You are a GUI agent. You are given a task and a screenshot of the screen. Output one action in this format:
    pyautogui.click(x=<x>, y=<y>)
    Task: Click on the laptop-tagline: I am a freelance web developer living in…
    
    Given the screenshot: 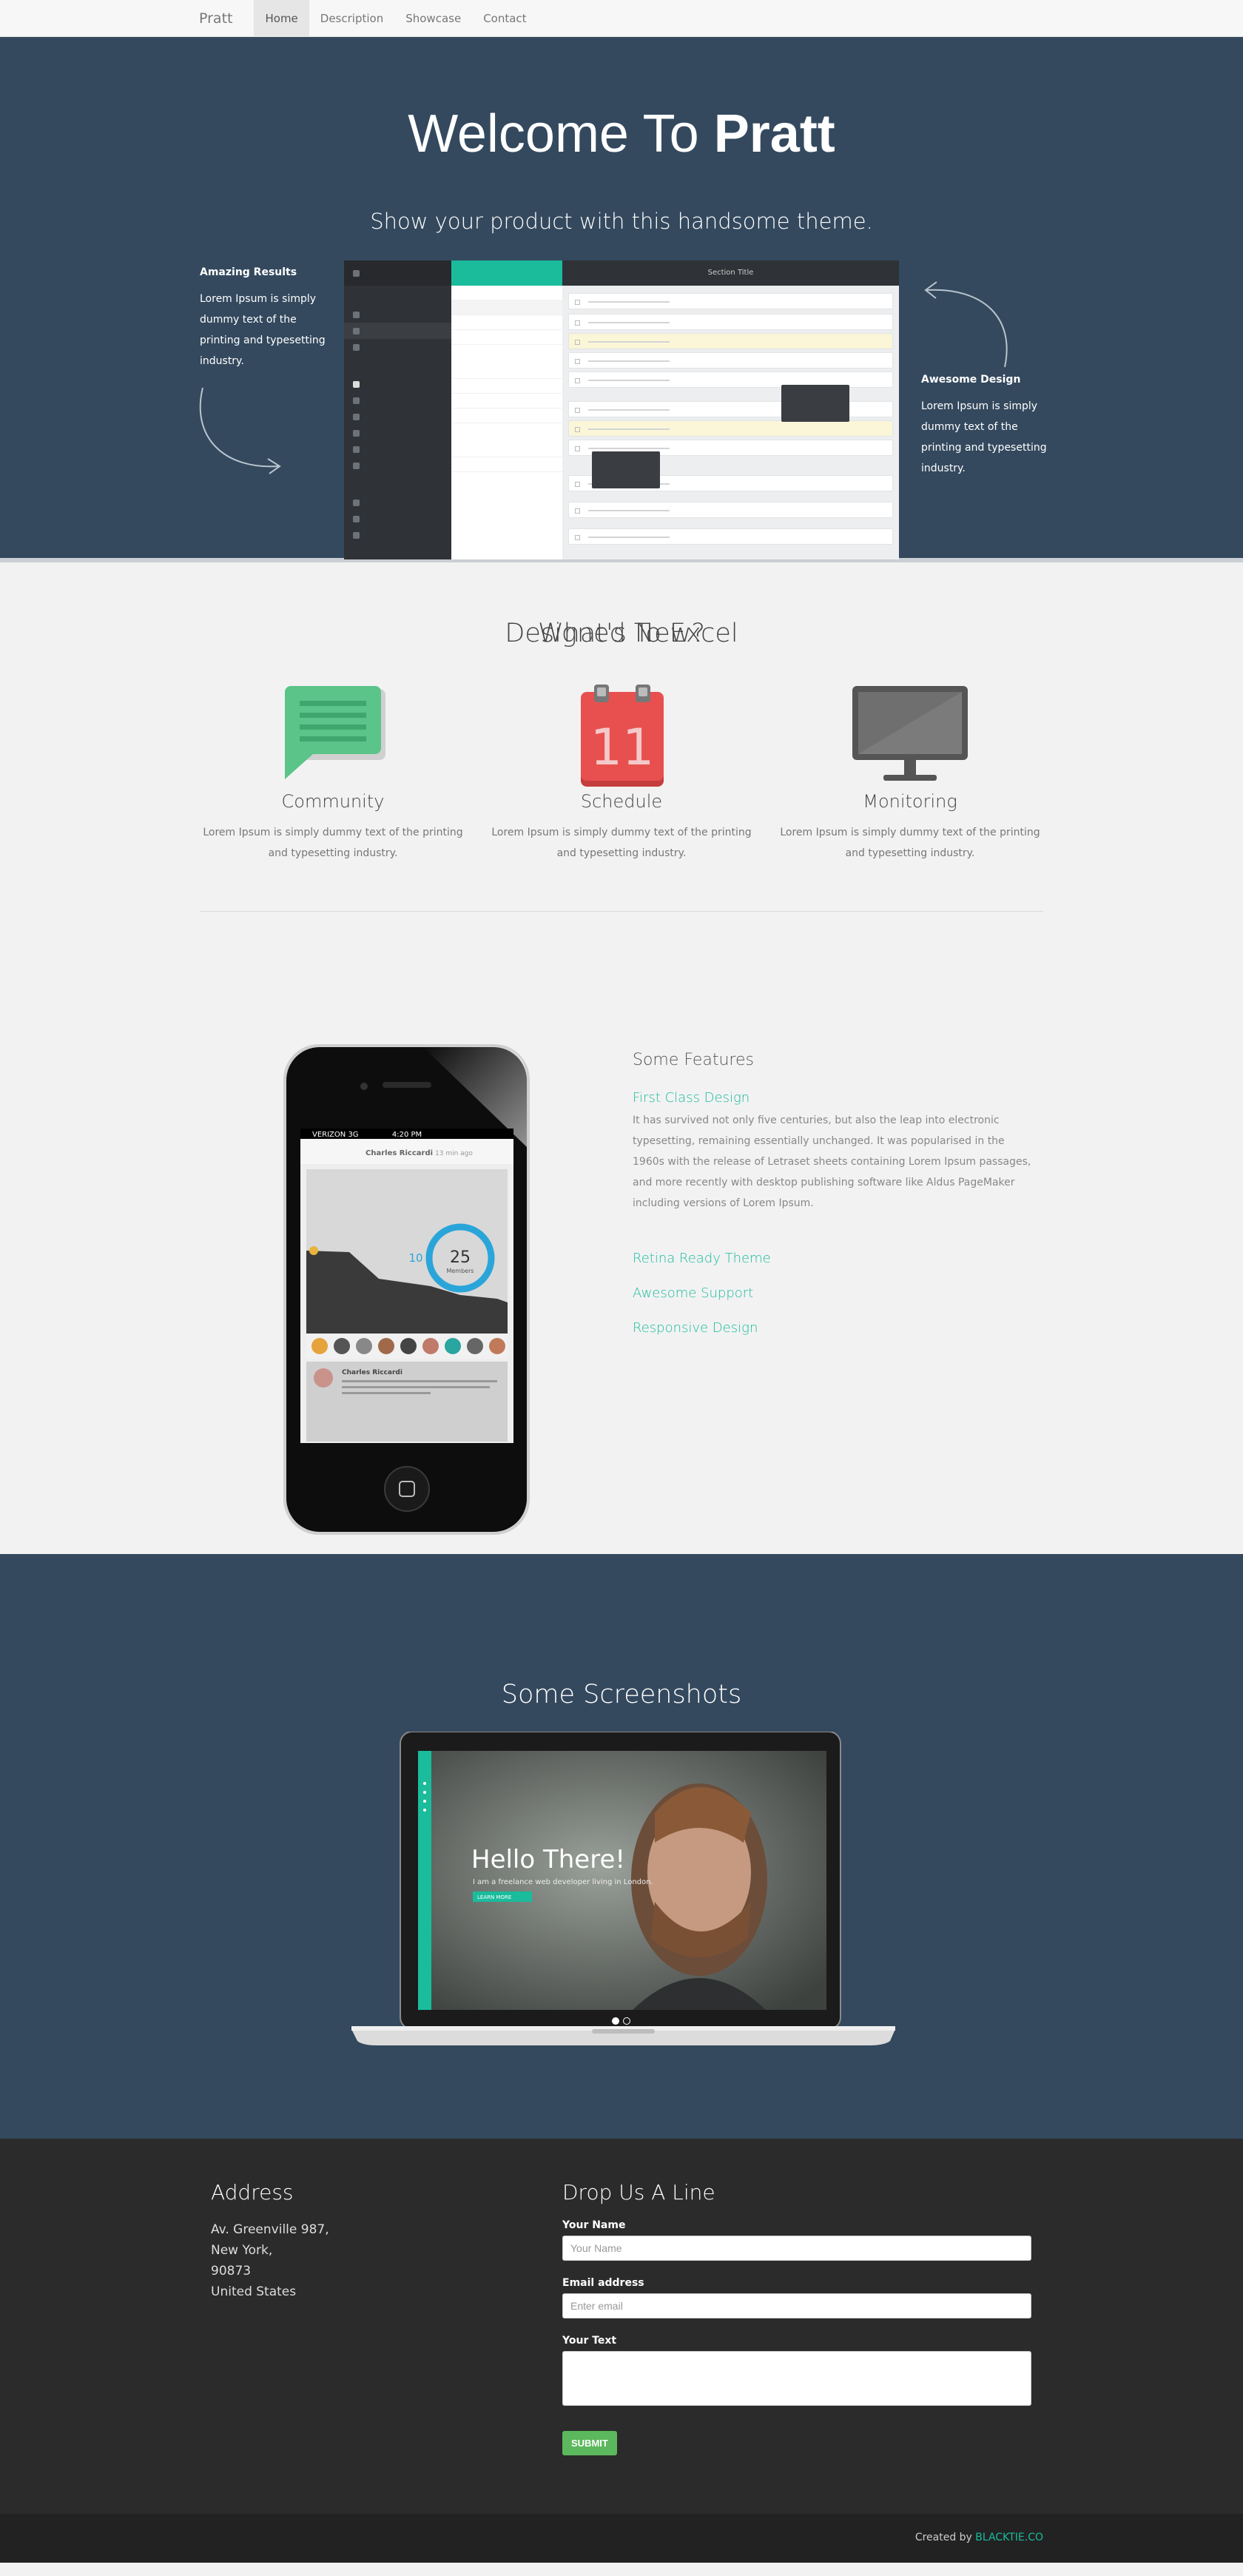 What is the action you would take?
    pyautogui.click(x=563, y=1882)
    